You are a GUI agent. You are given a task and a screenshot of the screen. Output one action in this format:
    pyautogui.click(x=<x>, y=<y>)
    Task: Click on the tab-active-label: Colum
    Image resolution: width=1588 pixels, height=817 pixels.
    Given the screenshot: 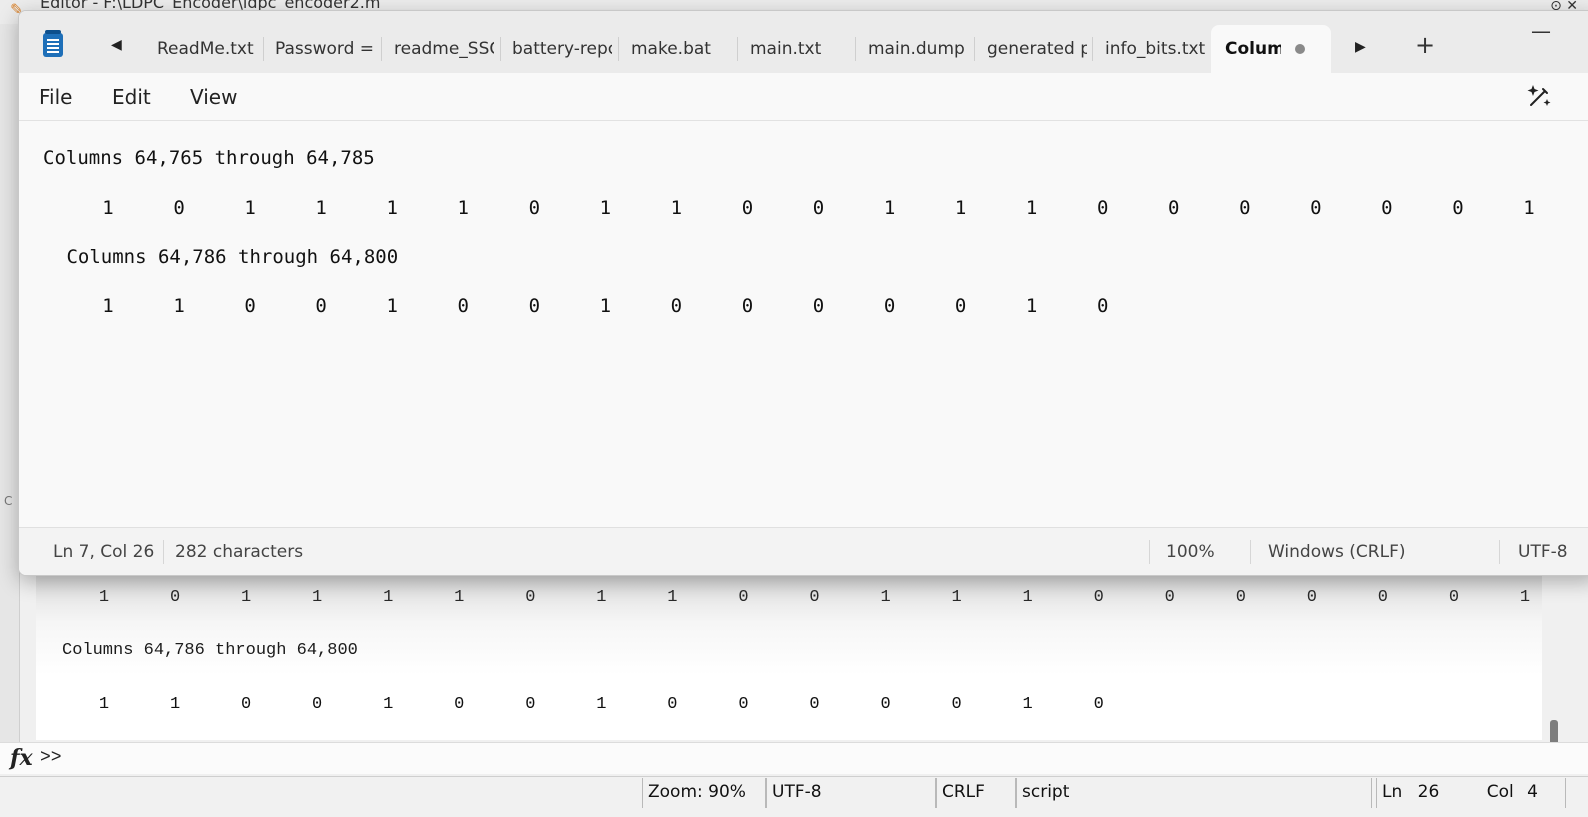 What is the action you would take?
    pyautogui.click(x=1253, y=49)
    